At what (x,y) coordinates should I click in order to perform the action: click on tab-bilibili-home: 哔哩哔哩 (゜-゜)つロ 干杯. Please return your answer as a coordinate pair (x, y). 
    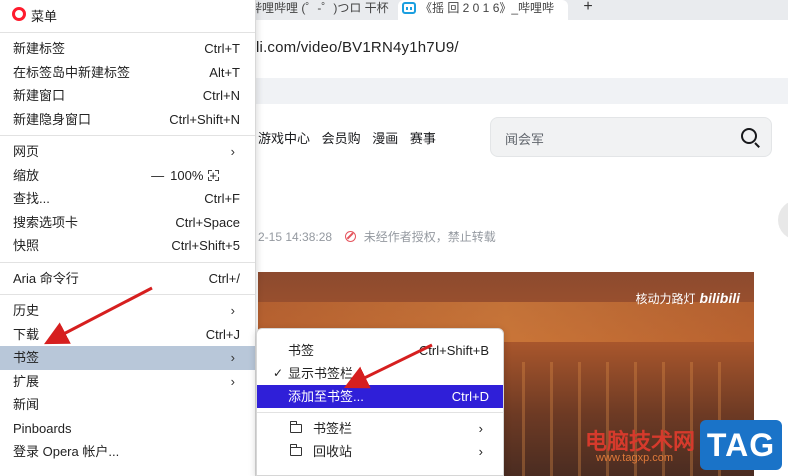
    Looking at the image, I should click on (322, 10).